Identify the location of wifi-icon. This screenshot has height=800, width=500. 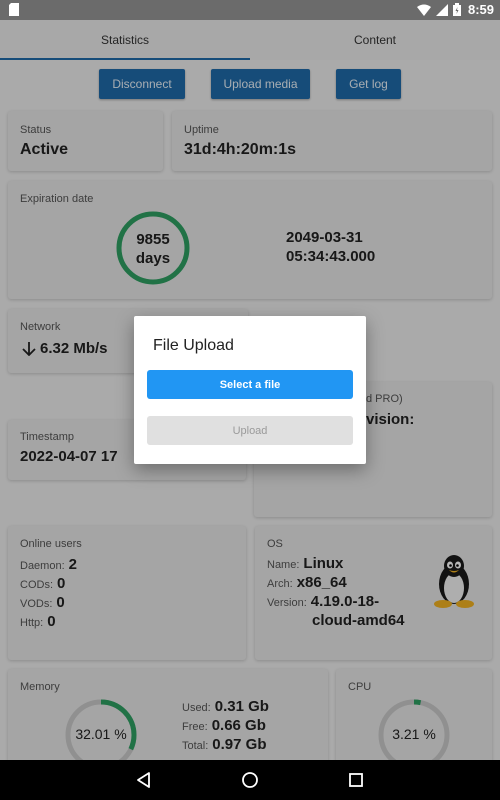
(423, 10).